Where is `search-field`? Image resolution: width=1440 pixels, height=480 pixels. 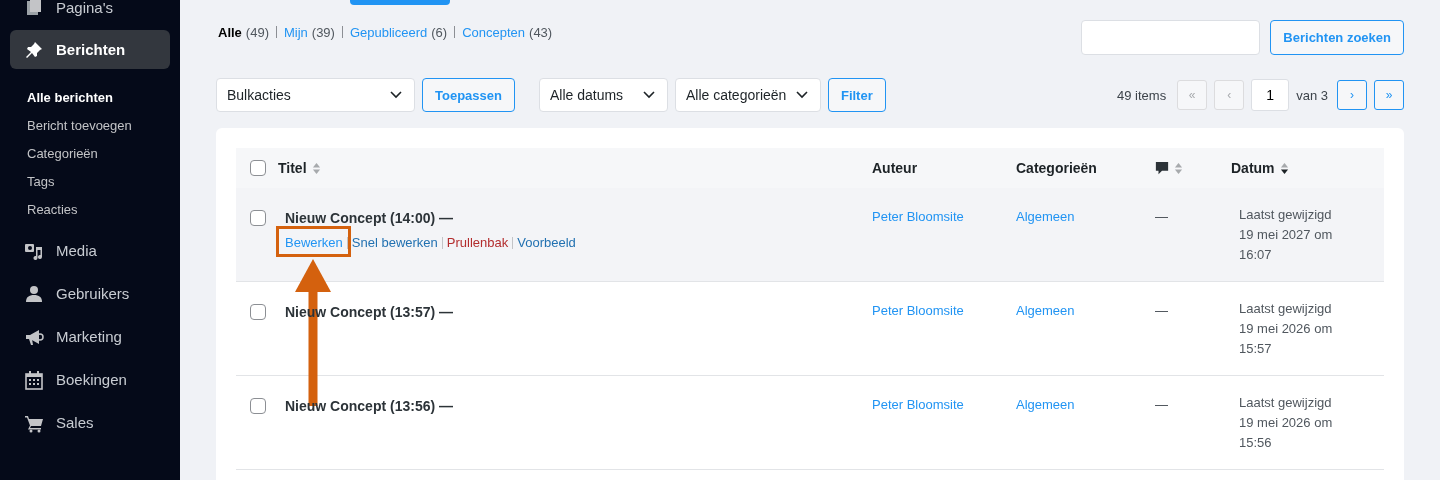
search-field is located at coordinates (1171, 37).